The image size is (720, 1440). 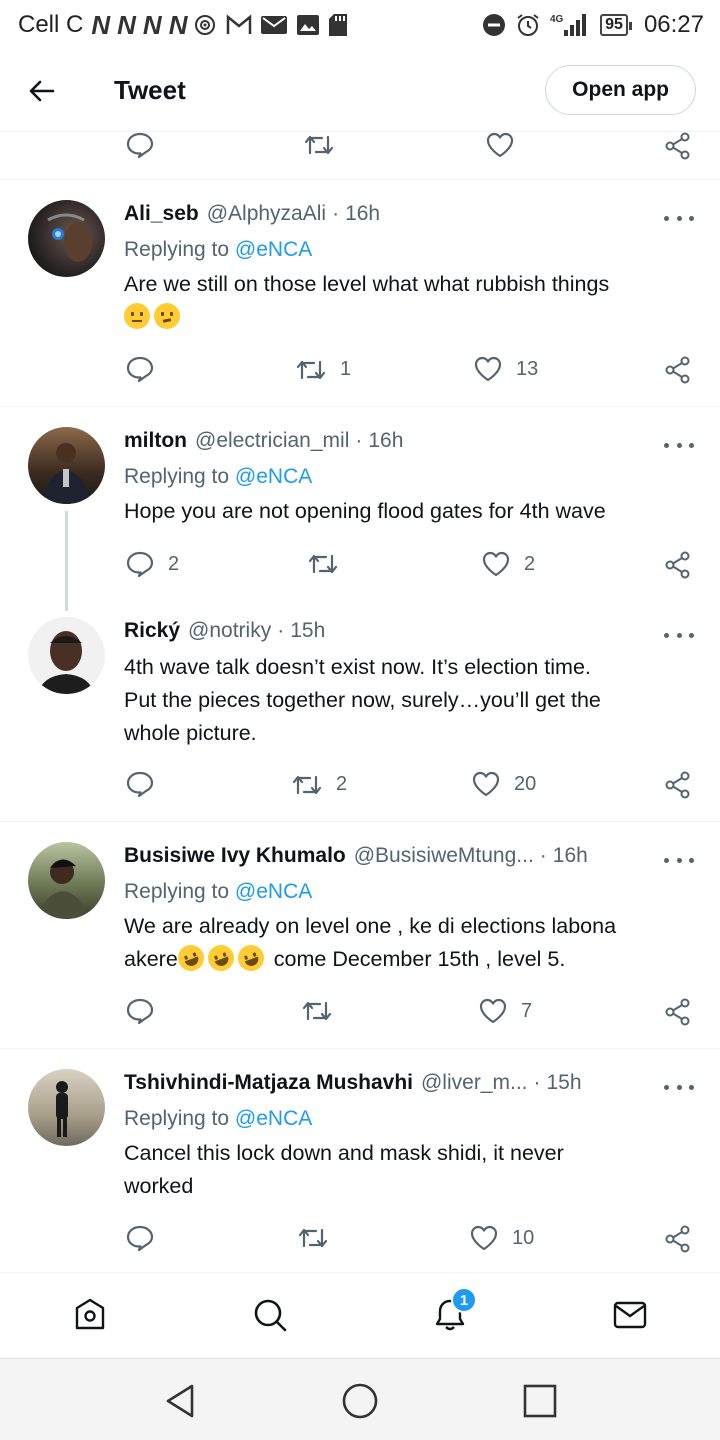 I want to click on like-count: 2, so click(x=530, y=563).